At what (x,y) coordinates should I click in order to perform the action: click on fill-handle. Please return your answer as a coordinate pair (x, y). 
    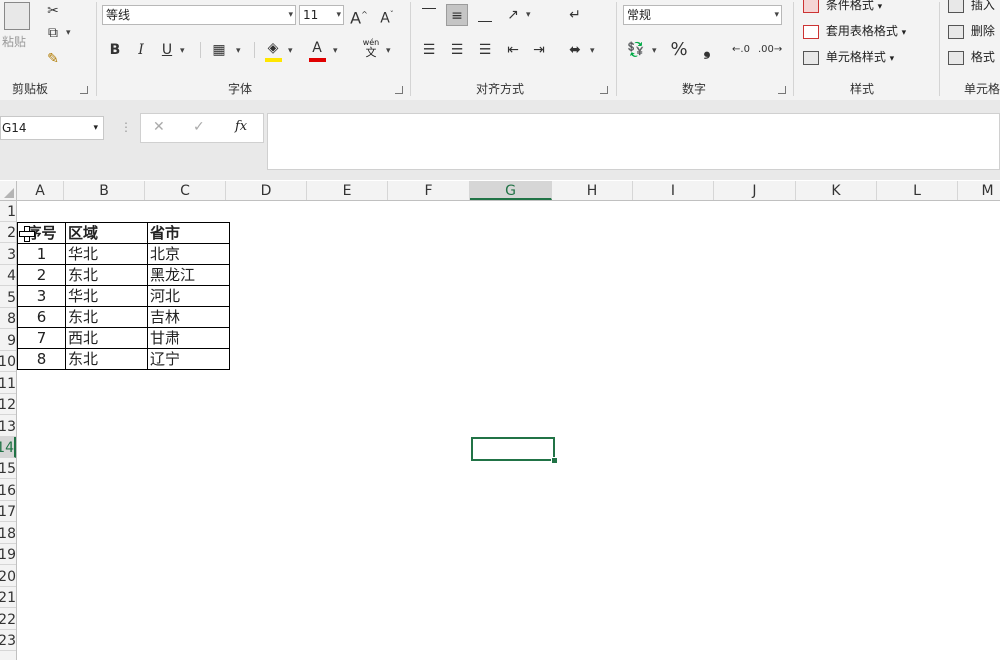
    Looking at the image, I should click on (554, 460).